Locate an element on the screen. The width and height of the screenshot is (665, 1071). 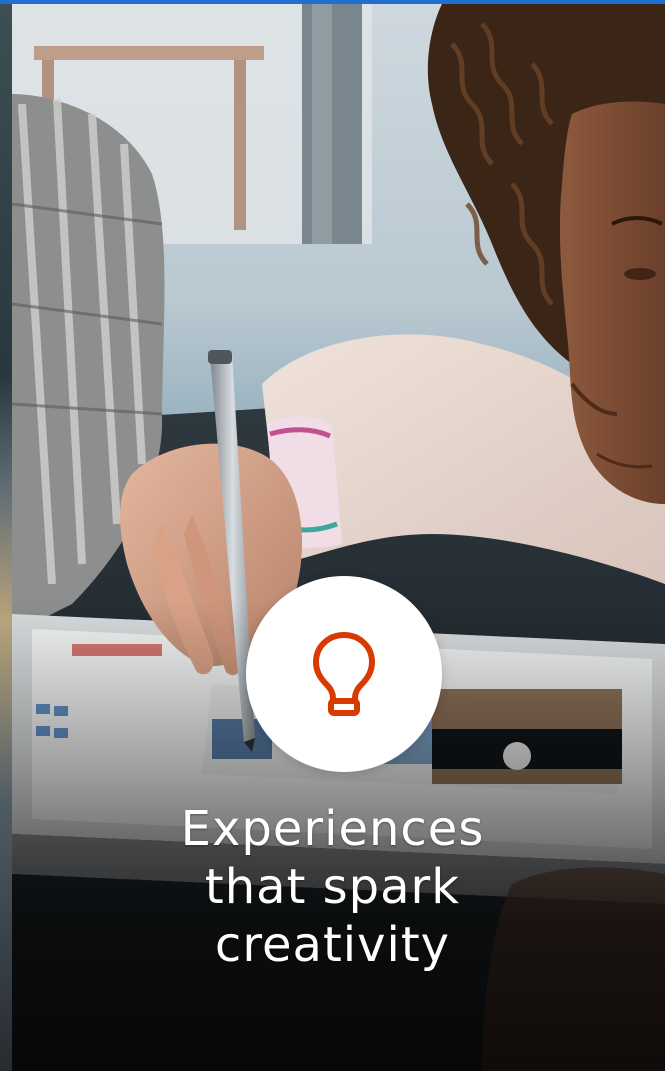
headline-line-2: that spark is located at coordinates (332, 887).